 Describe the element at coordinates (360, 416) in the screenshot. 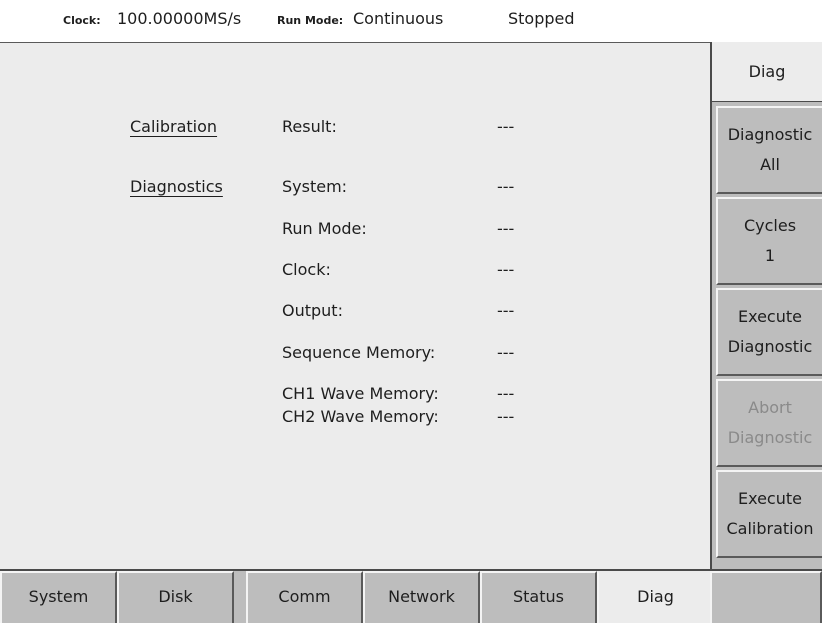

I see `diag-ch2-wave-memory-label: CH2 Wave Memory:` at that location.